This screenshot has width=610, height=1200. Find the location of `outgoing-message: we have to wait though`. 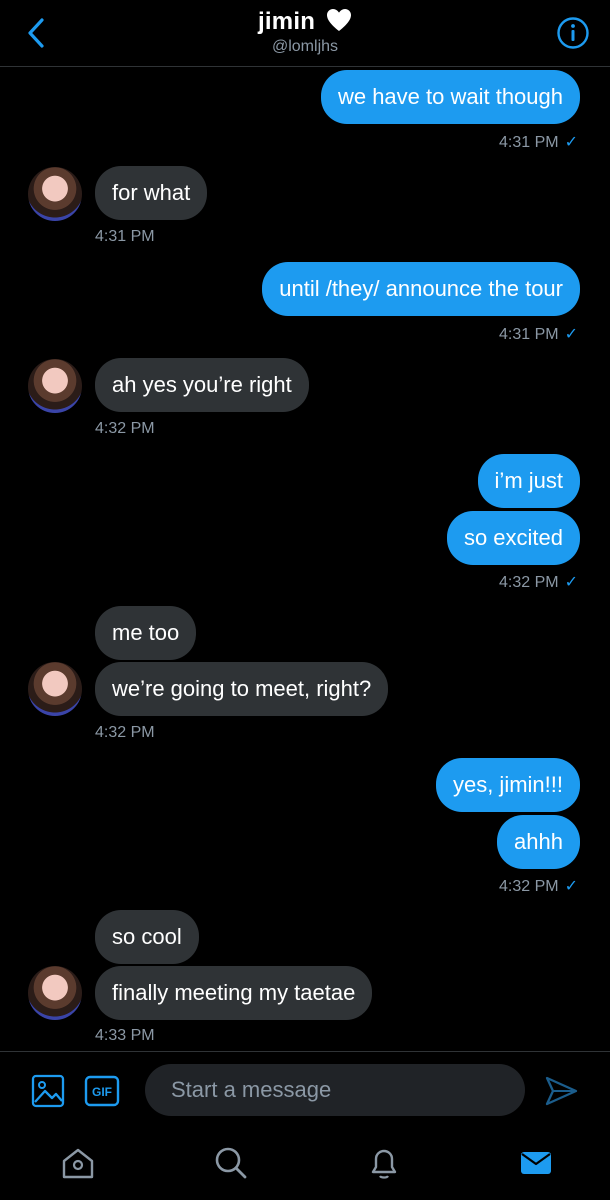

outgoing-message: we have to wait though is located at coordinates (450, 97).